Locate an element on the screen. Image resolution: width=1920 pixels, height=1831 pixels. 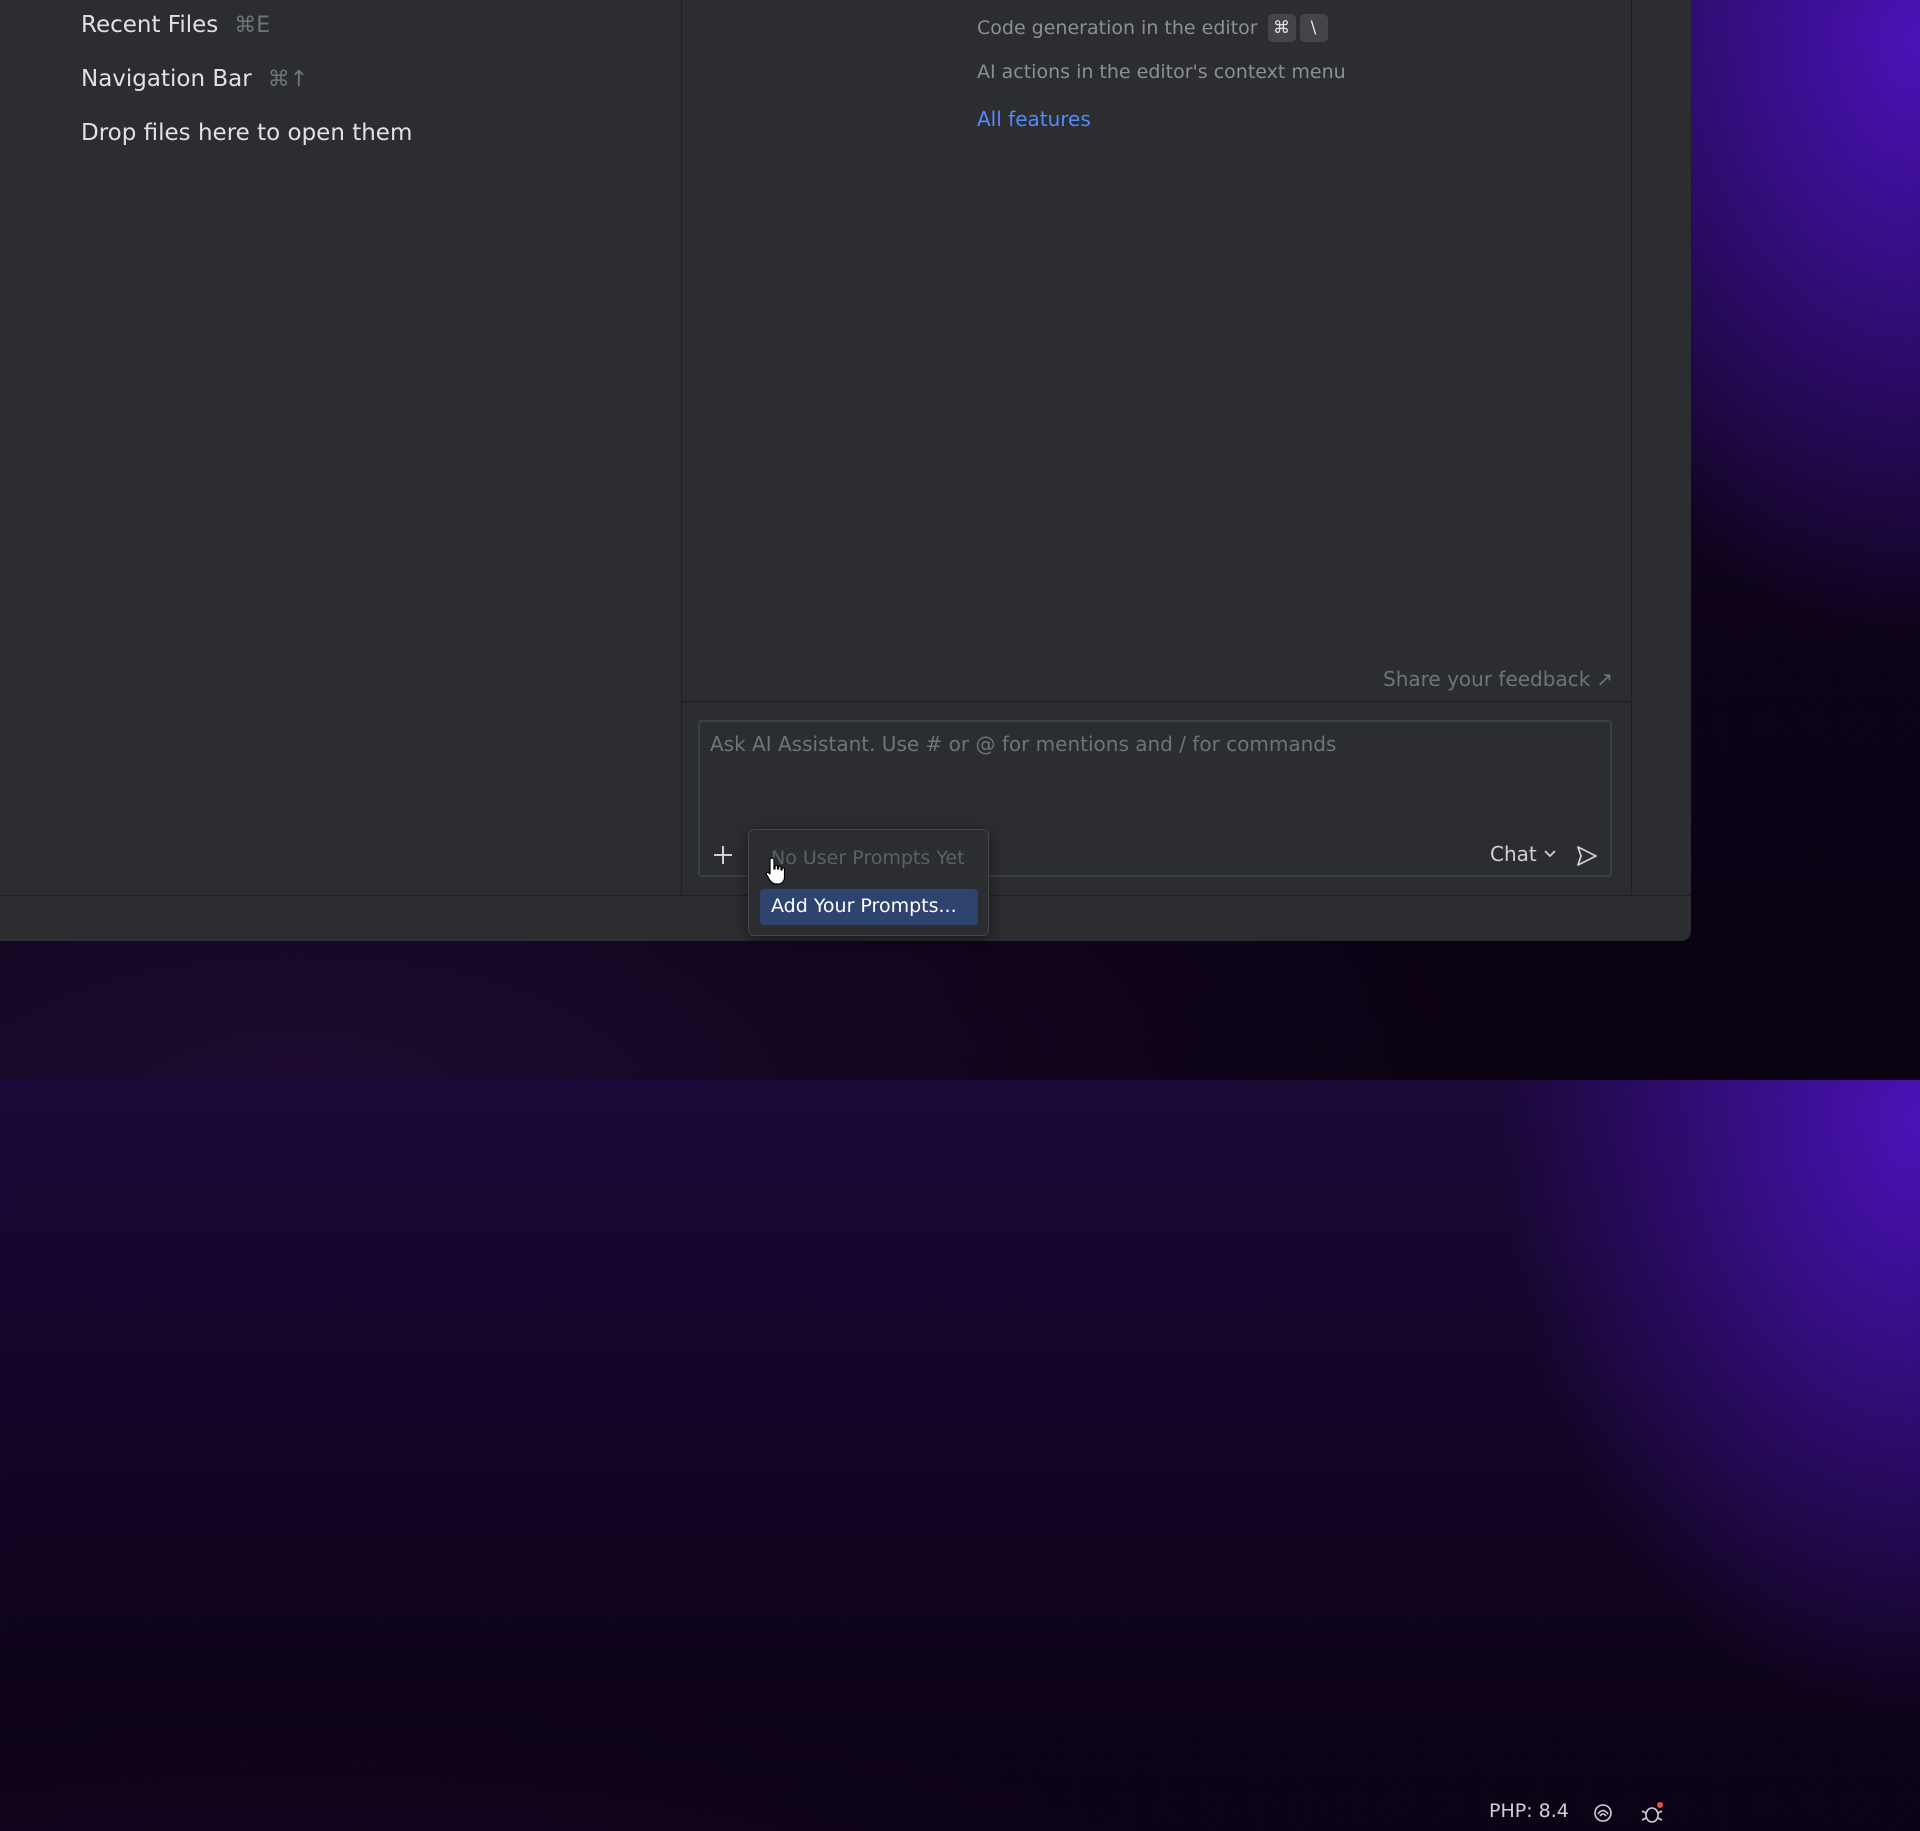
hint-navigation-bar: Navigation Bar ⌘↑ is located at coordinates (194, 79).